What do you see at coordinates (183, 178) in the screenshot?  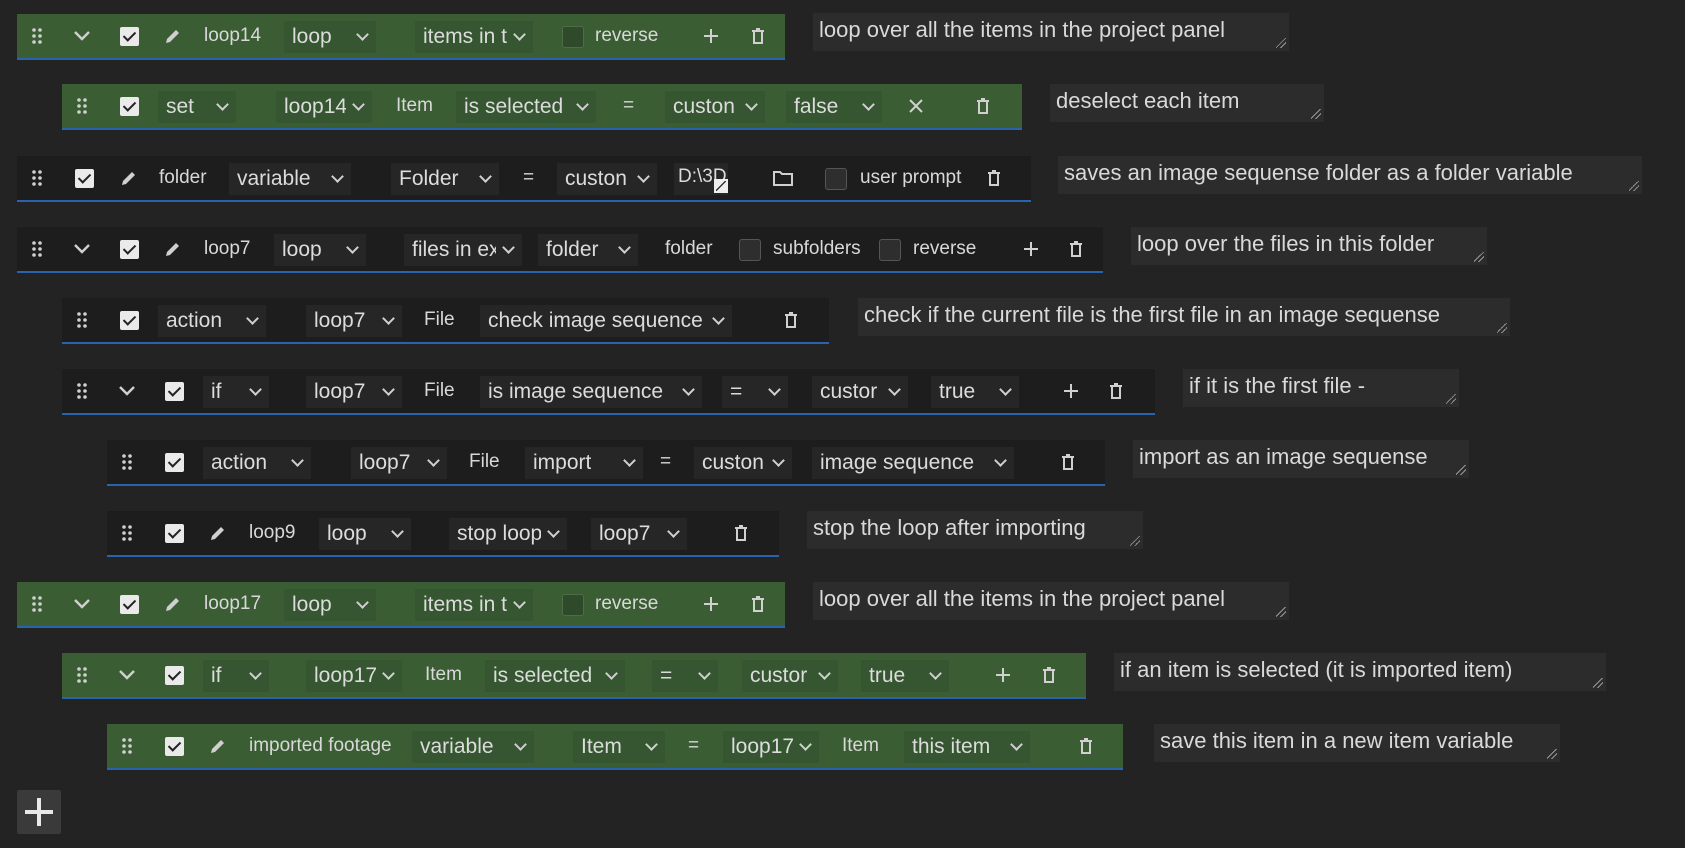 I see `step-name: folder` at bounding box center [183, 178].